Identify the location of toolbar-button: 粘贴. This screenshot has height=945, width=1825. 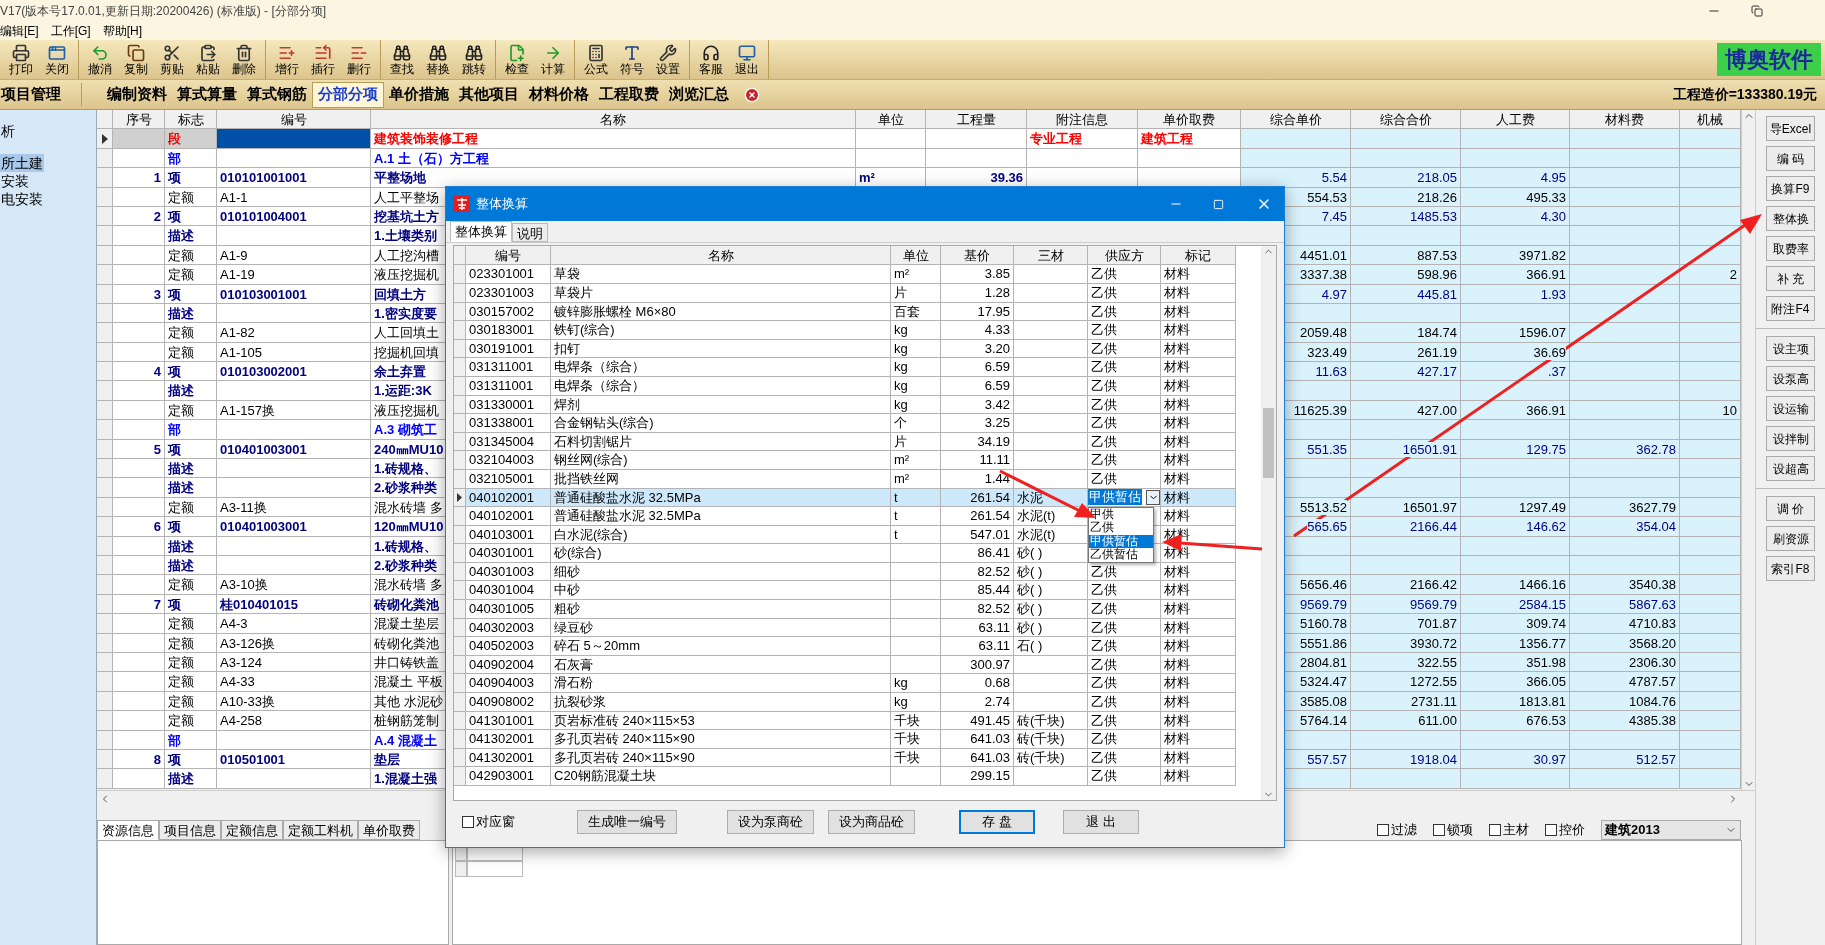
(208, 59).